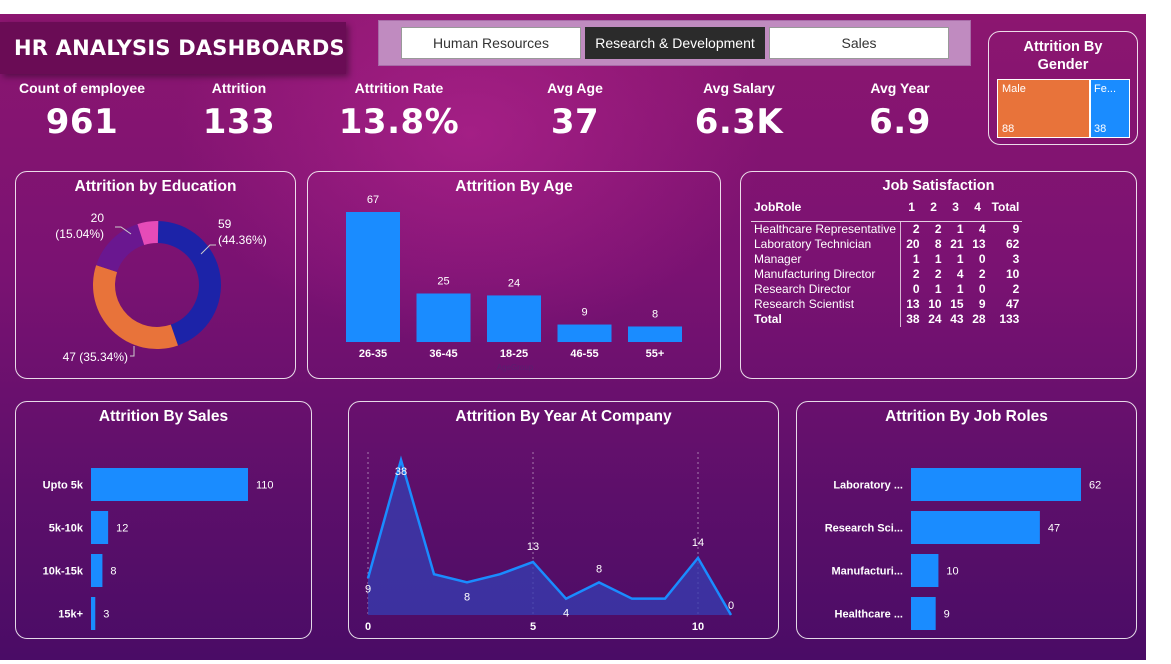 The image size is (1171, 664). What do you see at coordinates (98, 218) in the screenshot?
I see `slice-label: 20` at bounding box center [98, 218].